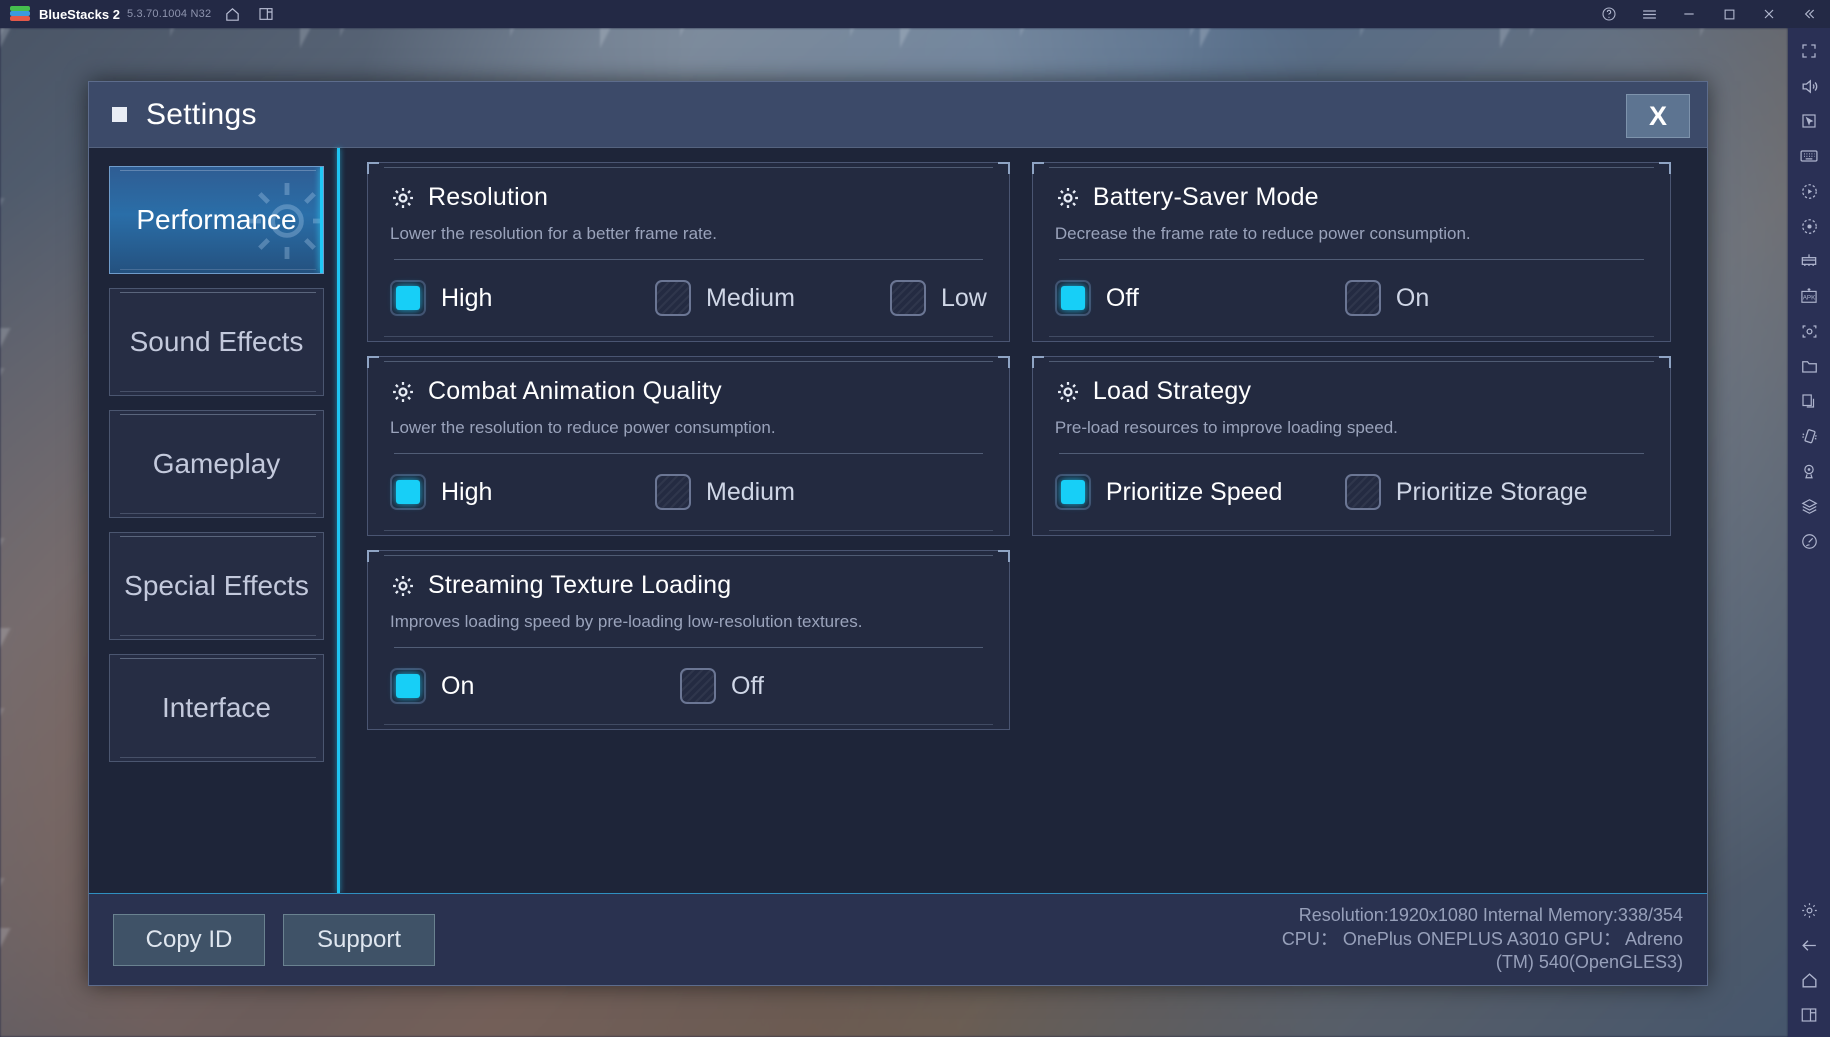 The image size is (1830, 1037). Describe the element at coordinates (1609, 14) in the screenshot. I see `help-icon` at that location.